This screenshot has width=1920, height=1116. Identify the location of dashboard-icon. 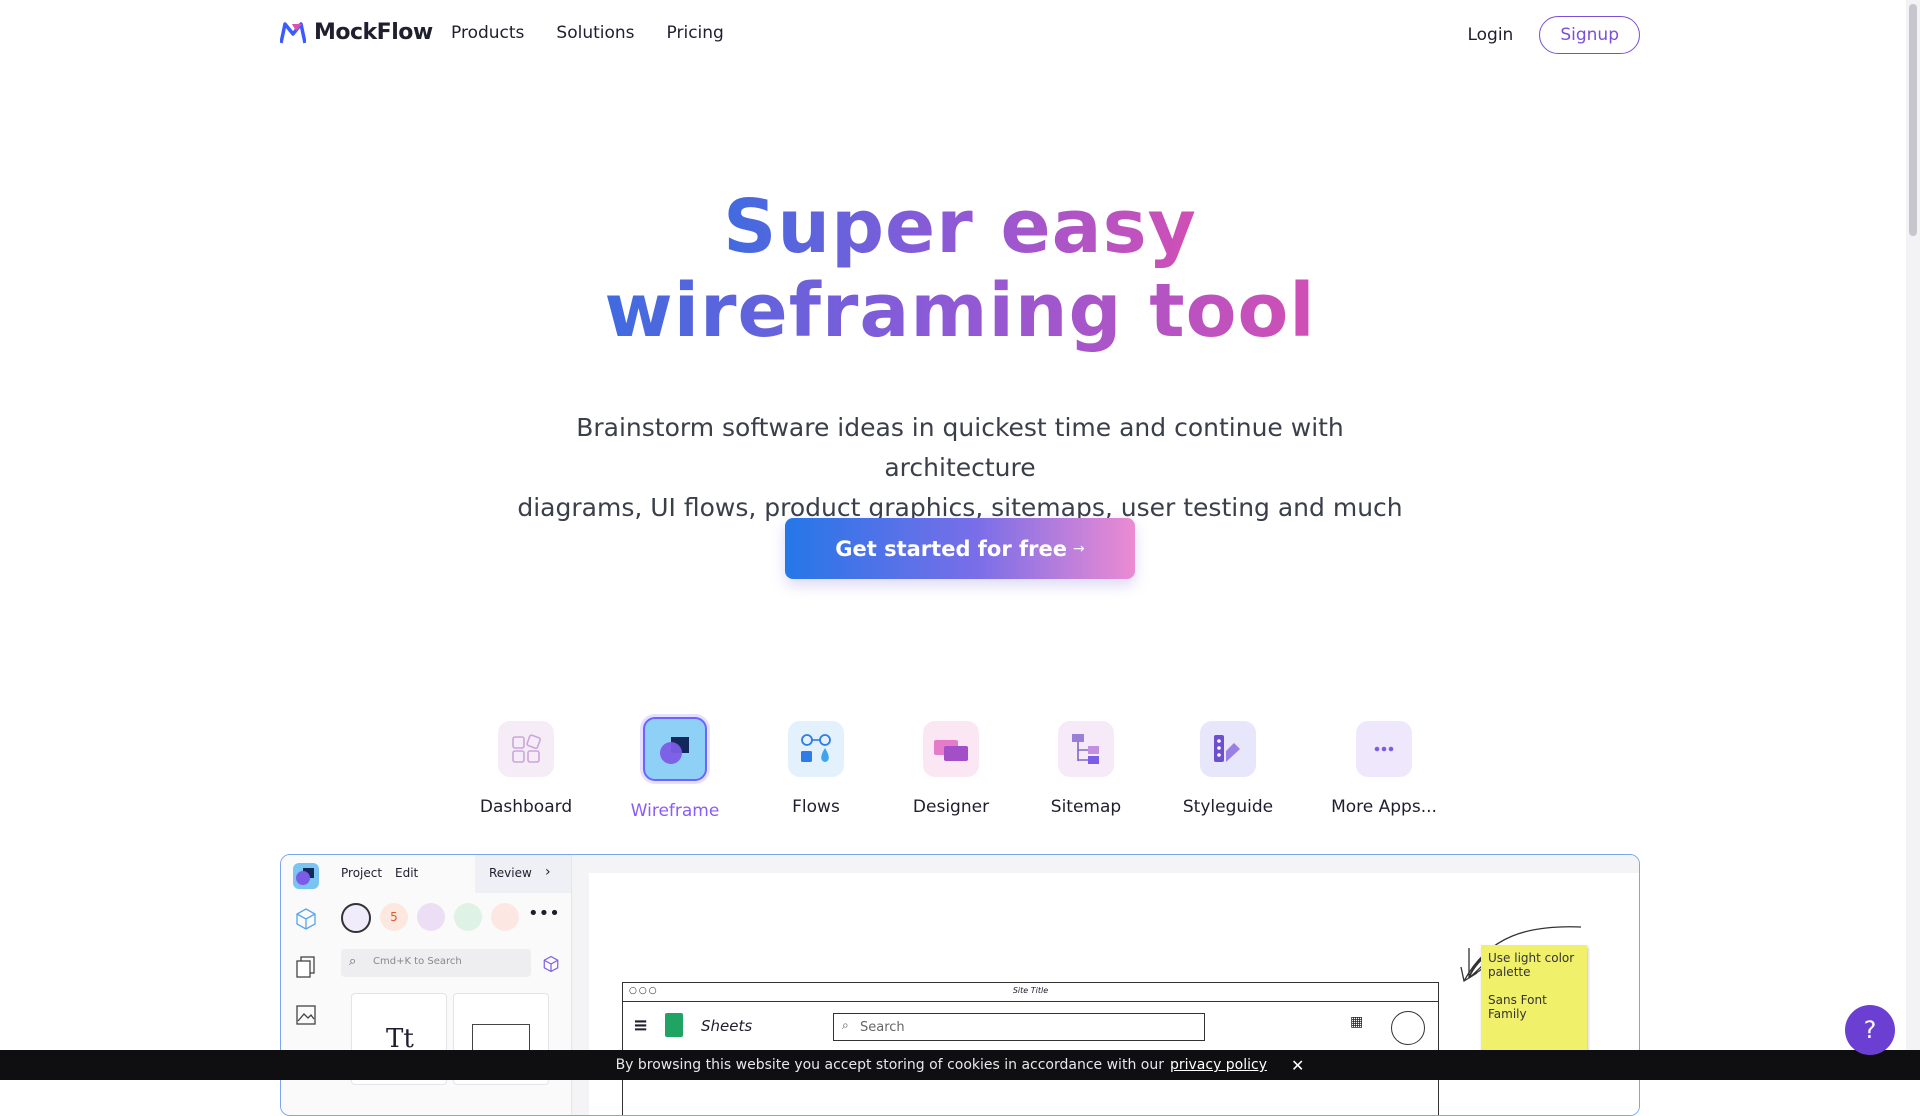
(526, 749).